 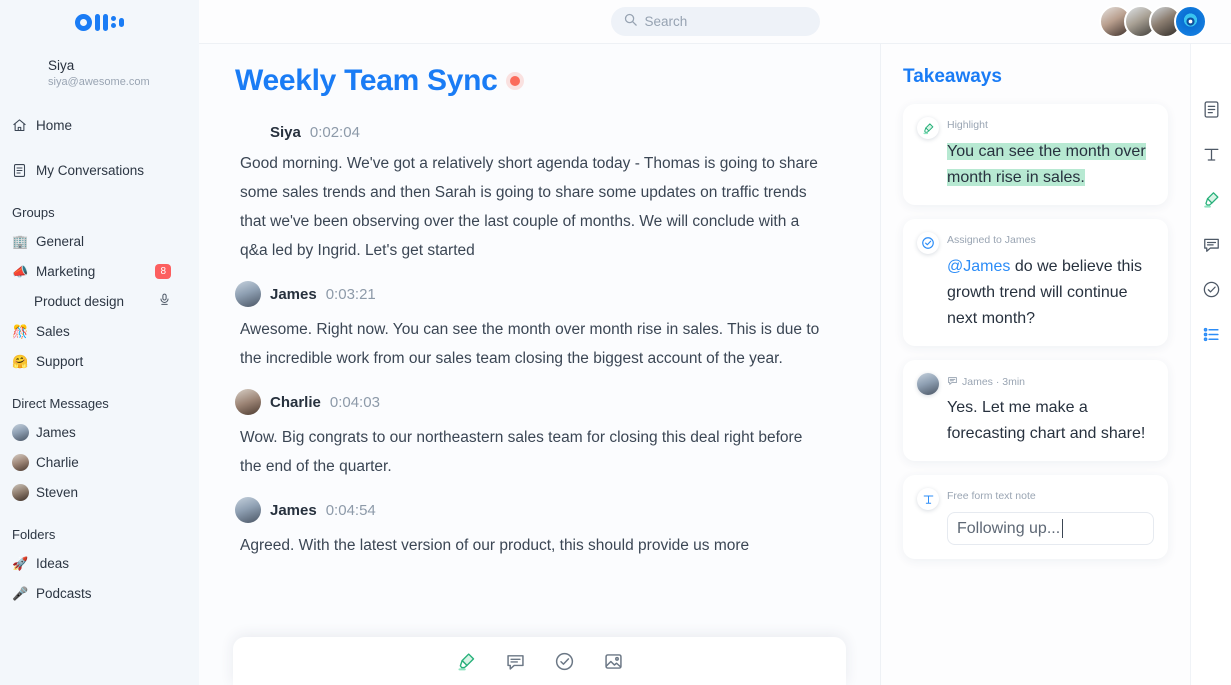 What do you see at coordinates (60, 361) in the screenshot?
I see `sidebar-item-label: Support` at bounding box center [60, 361].